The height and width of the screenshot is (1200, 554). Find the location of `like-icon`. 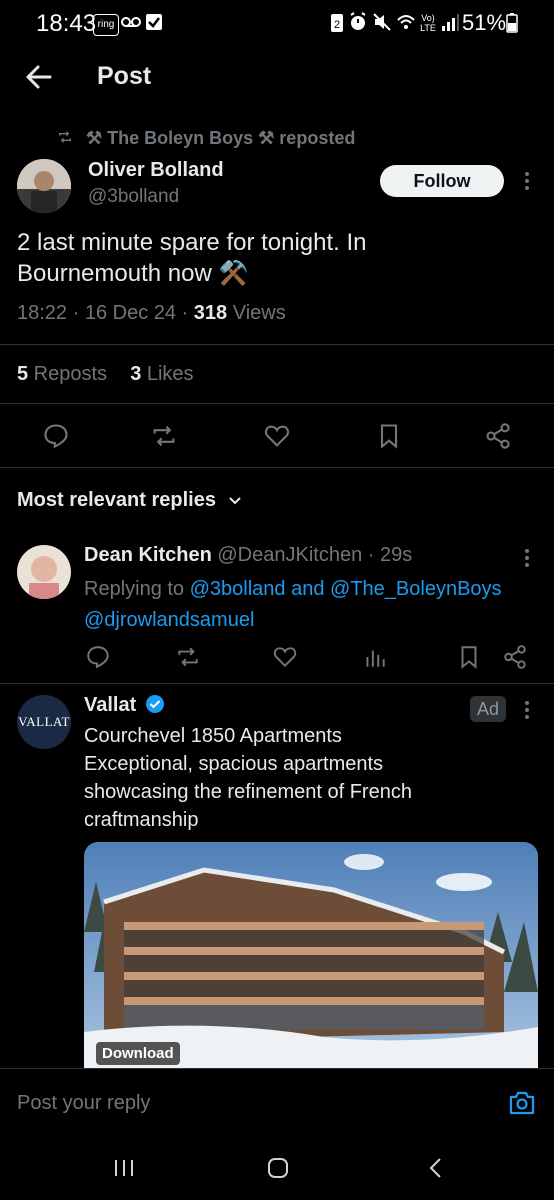

like-icon is located at coordinates (277, 436).